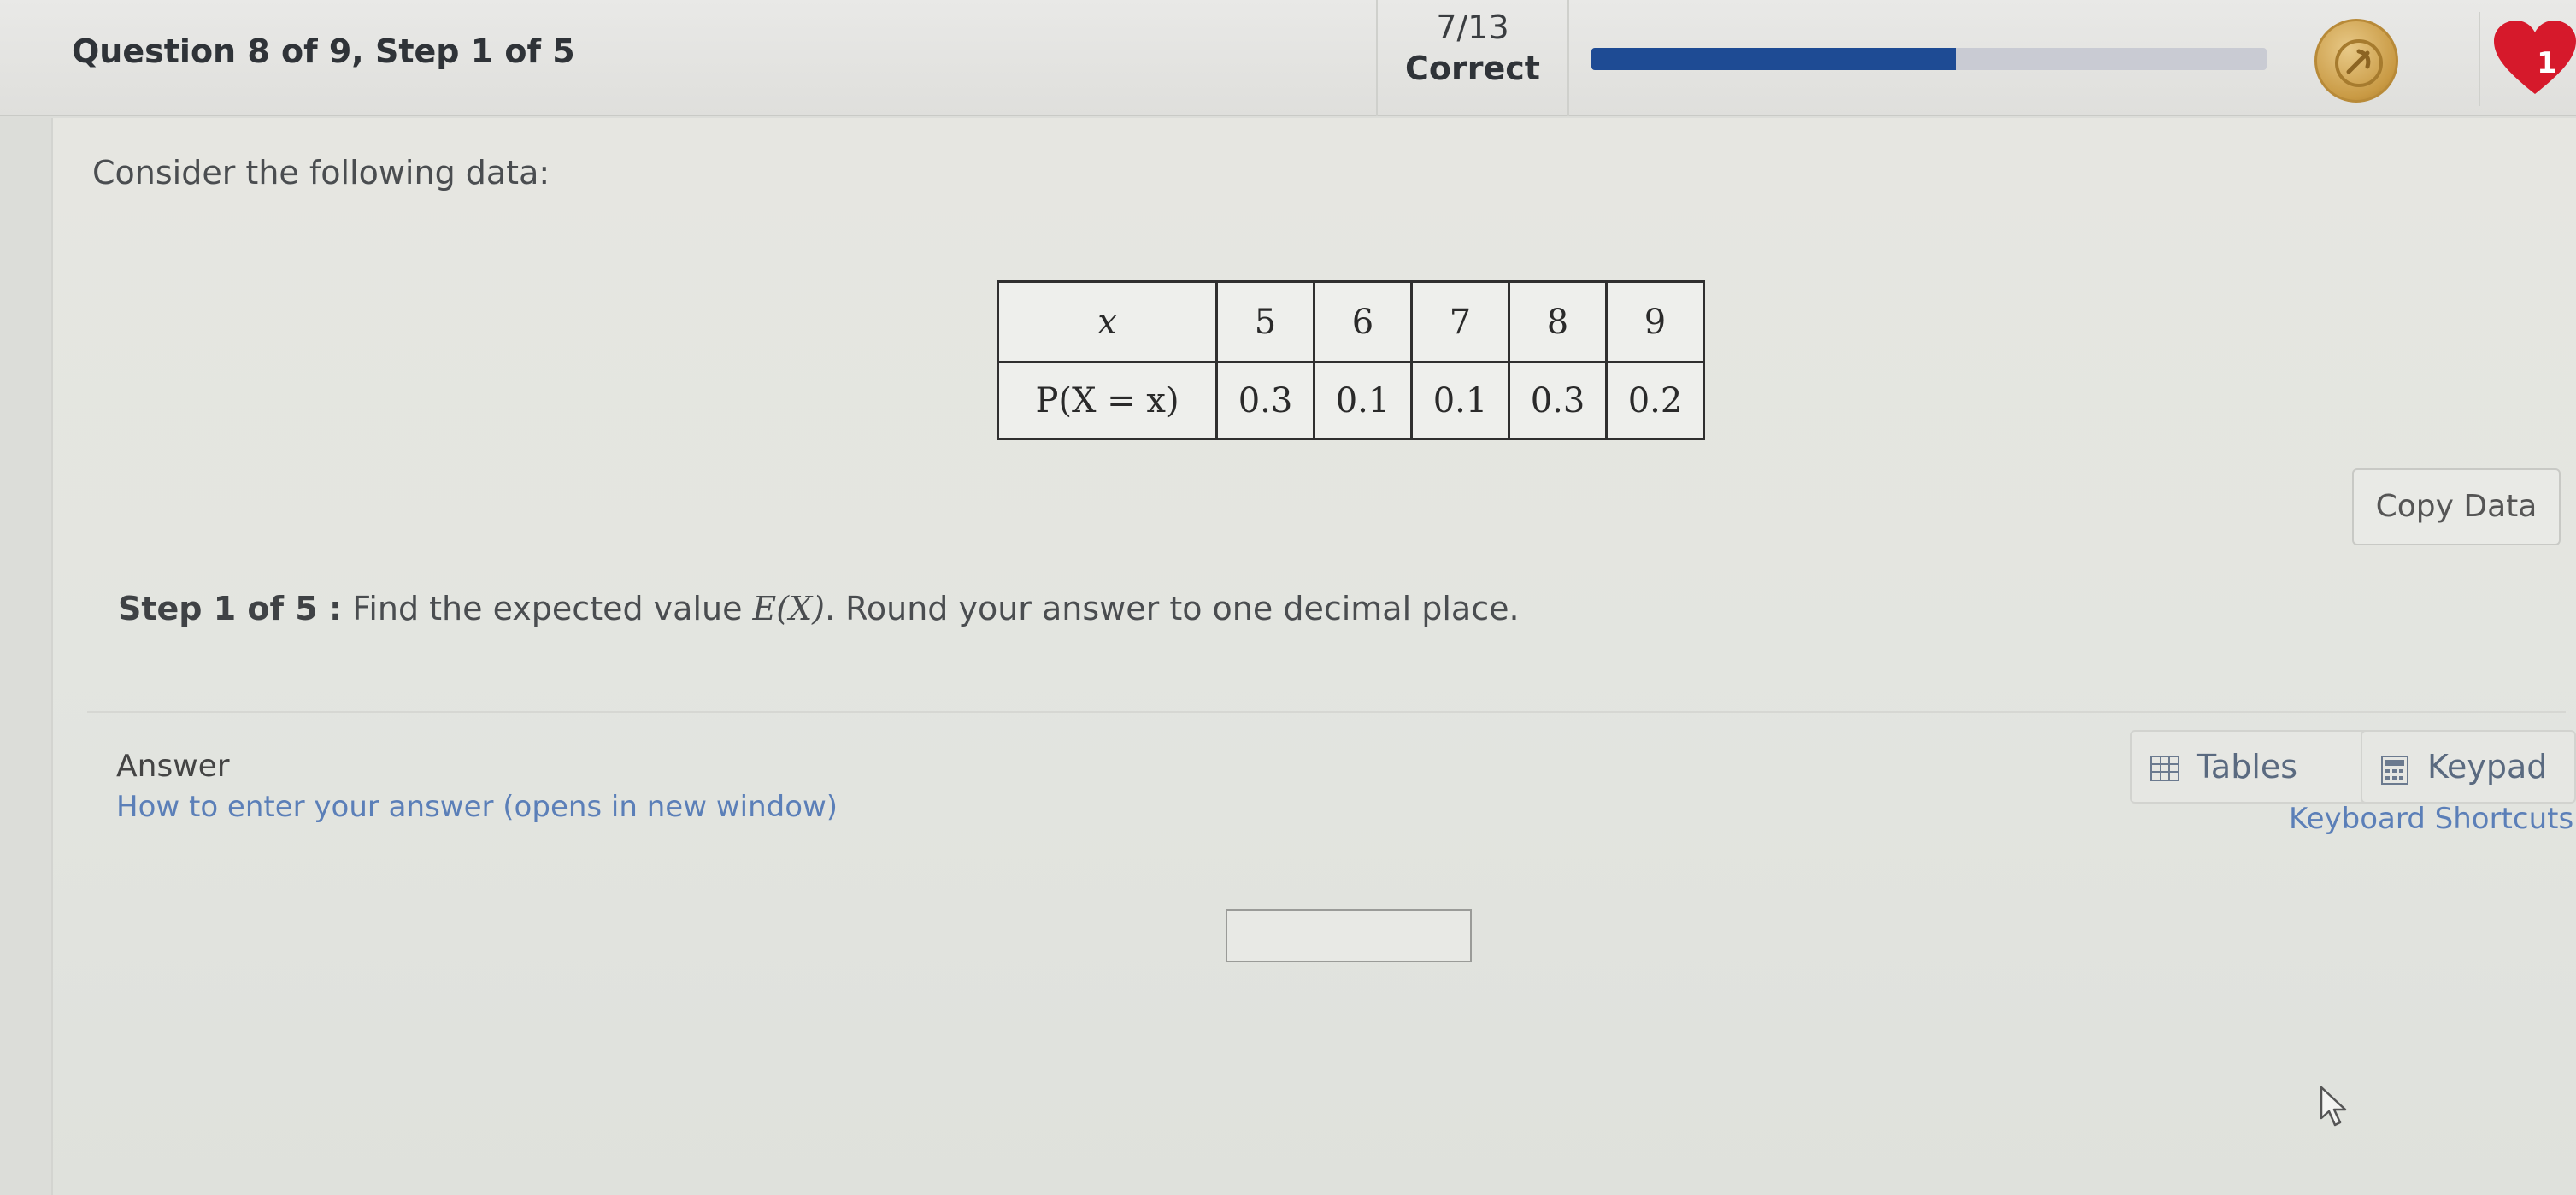 The image size is (2576, 1195). Describe the element at coordinates (1472, 27) in the screenshot. I see `score-value: 7/13` at that location.